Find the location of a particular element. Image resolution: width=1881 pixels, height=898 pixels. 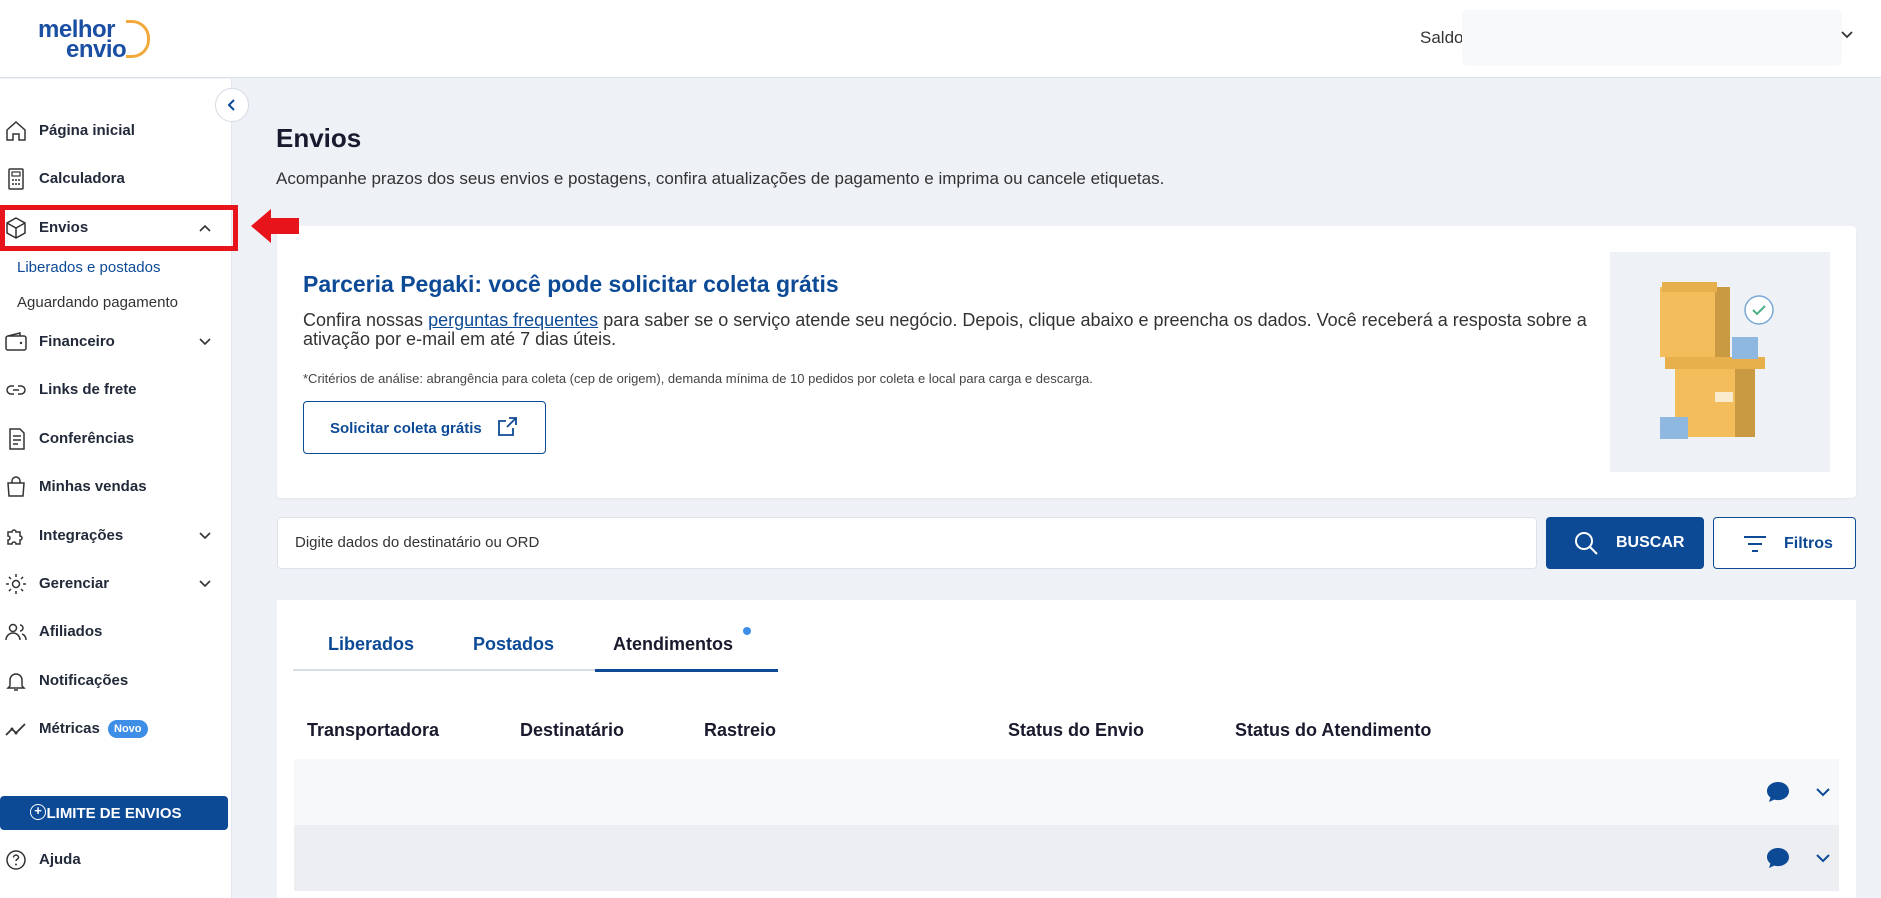

highlight-annotation-box is located at coordinates (119, 228).